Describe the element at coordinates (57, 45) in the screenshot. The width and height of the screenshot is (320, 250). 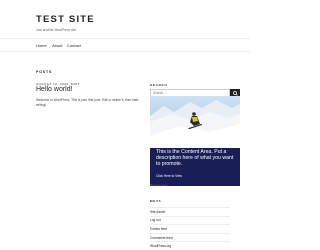
I see `nav-about-link: About` at that location.